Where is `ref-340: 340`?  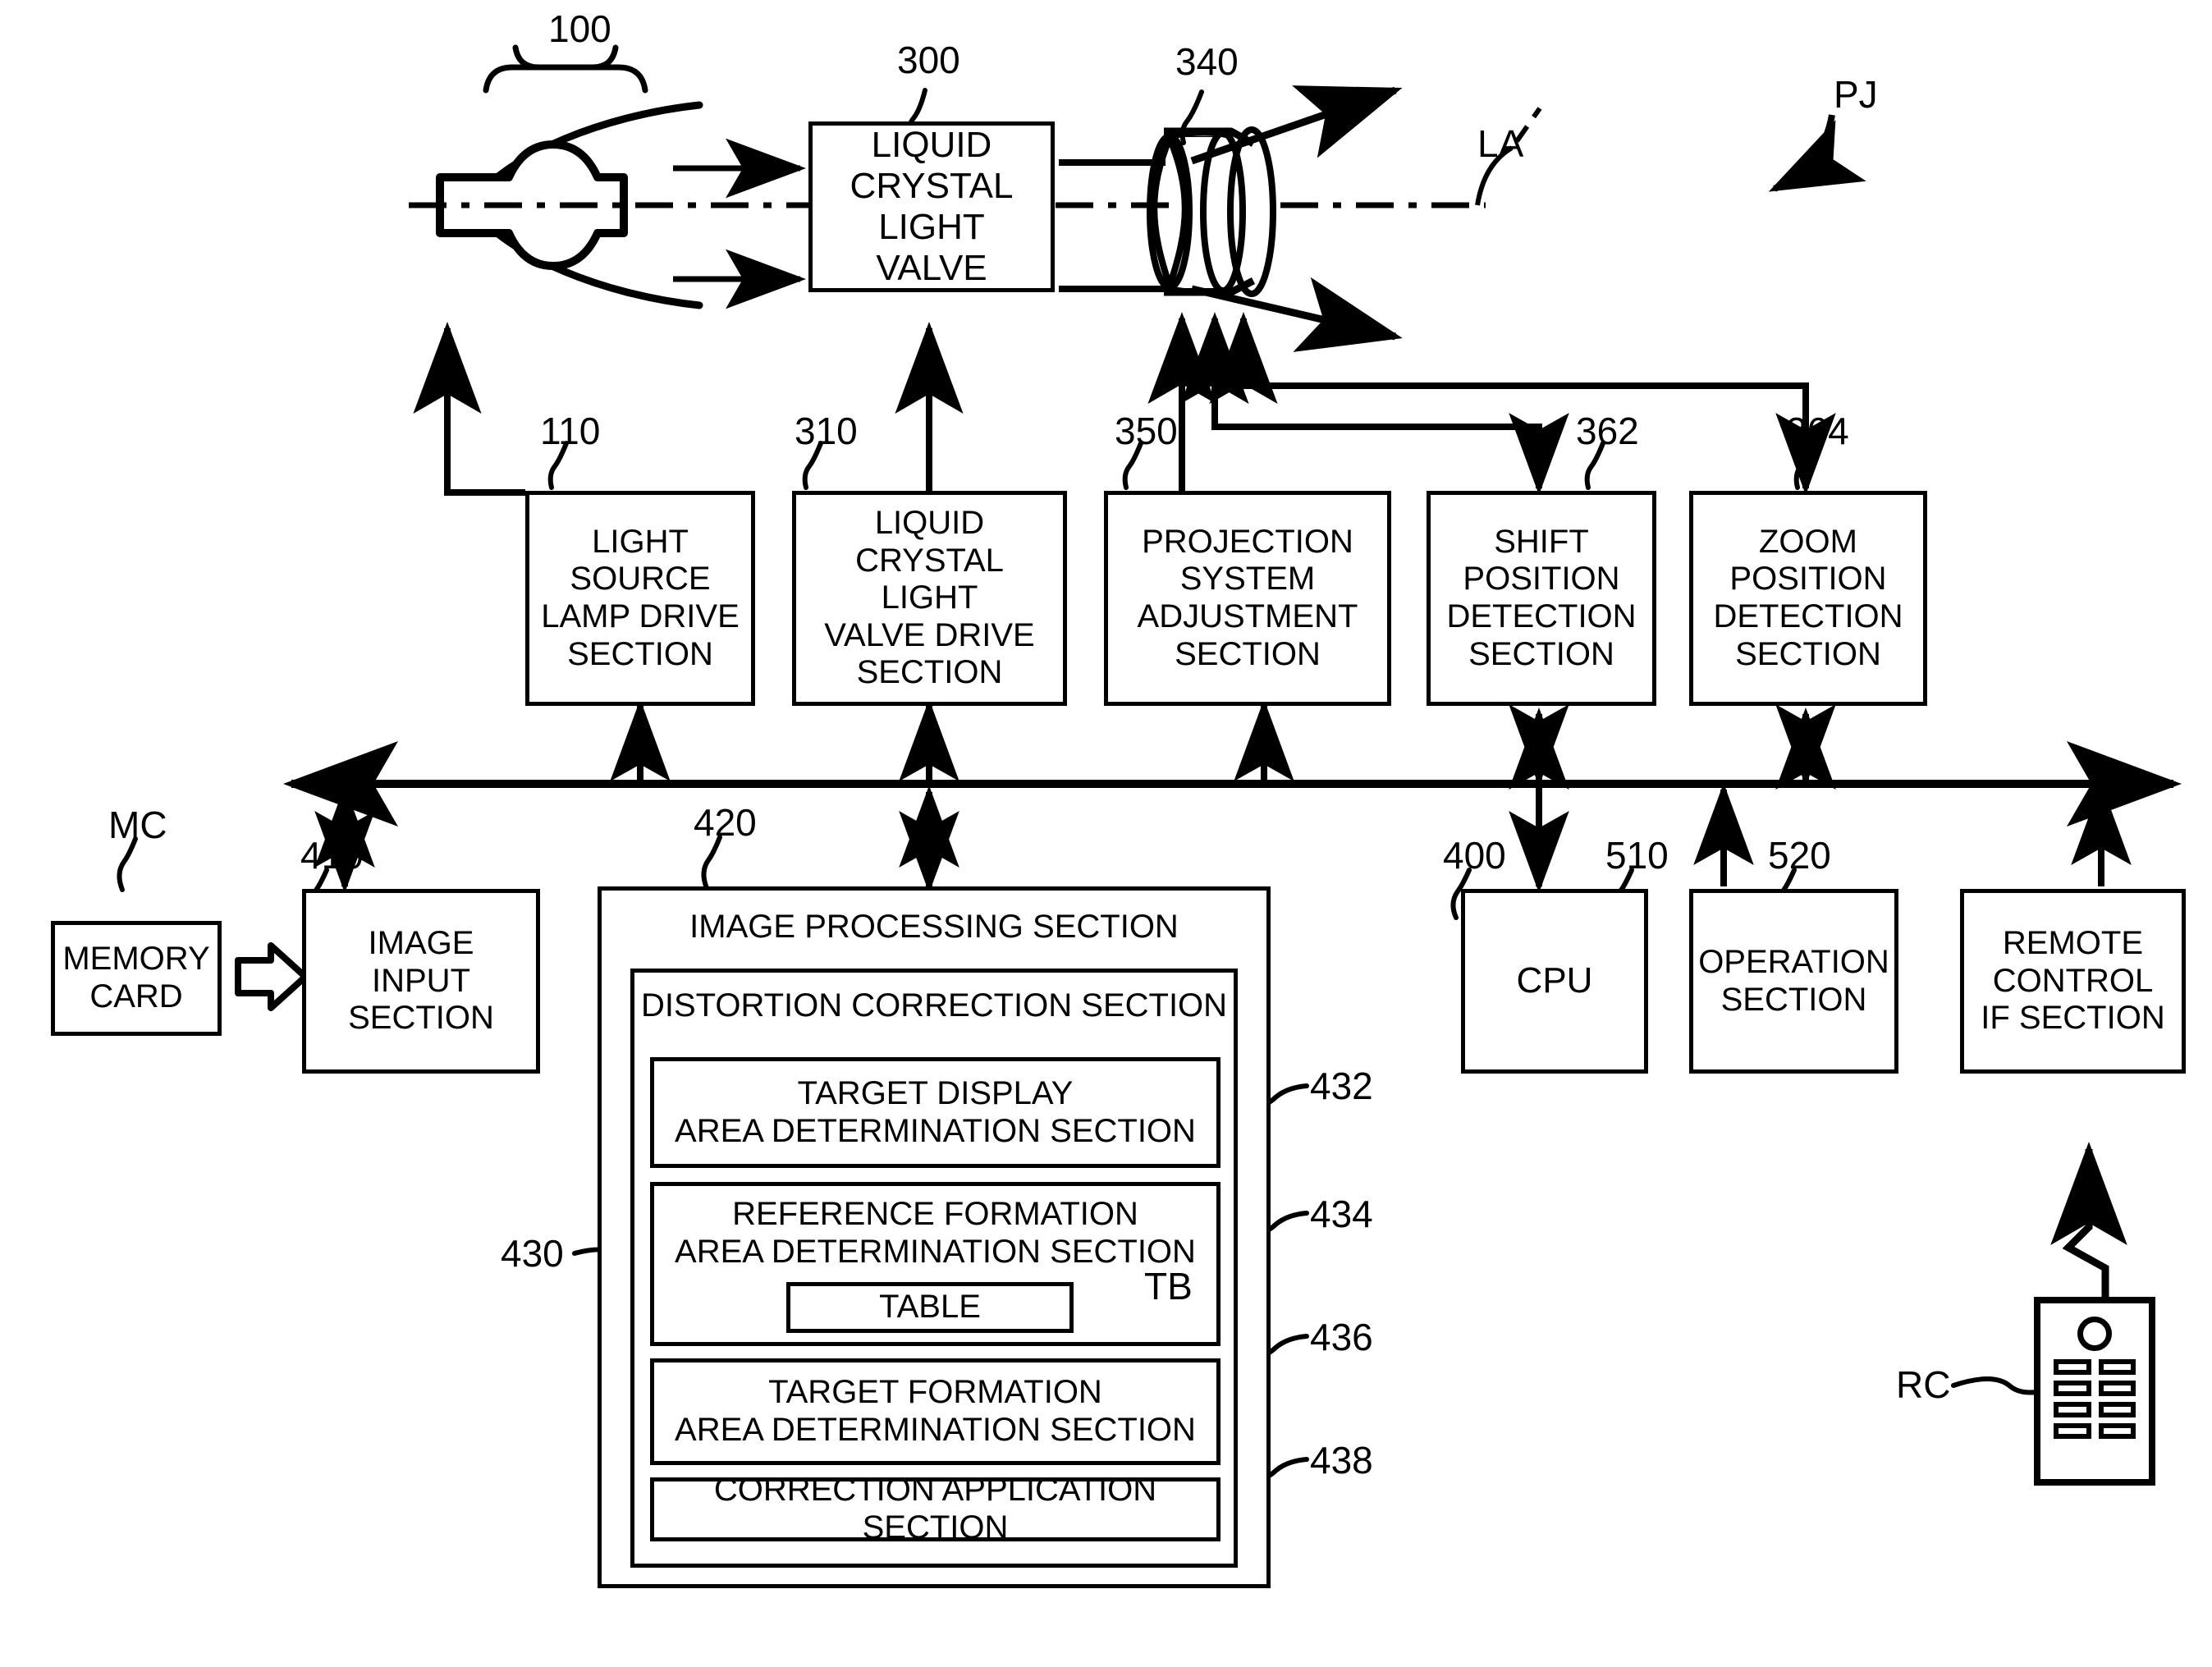
ref-340: 340 is located at coordinates (1207, 62).